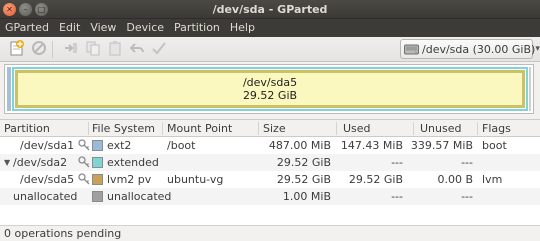  I want to click on cell-size: 1.00 MiB, so click(306, 196).